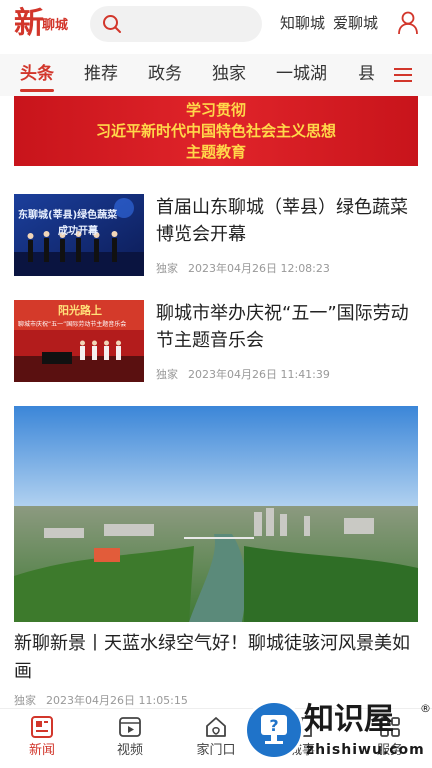 The height and width of the screenshot is (768, 432). I want to click on watermark-logo: ? 知识屋 ® zhishiwu.com, so click(338, 734).